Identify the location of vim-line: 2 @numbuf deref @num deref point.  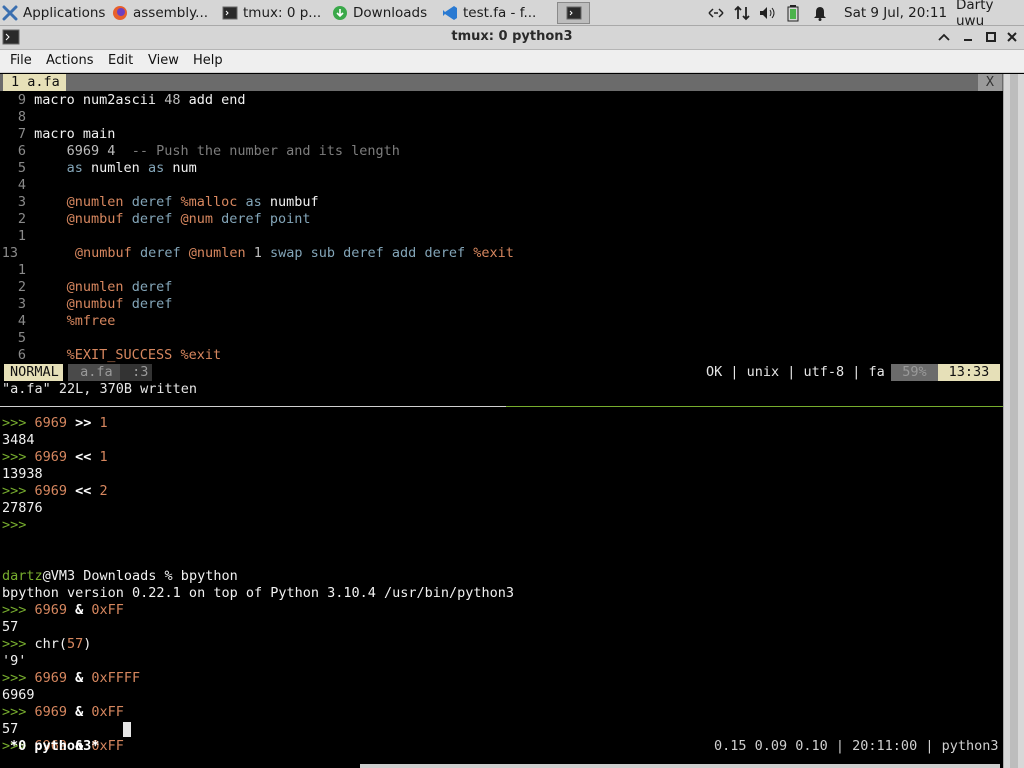
(155, 219).